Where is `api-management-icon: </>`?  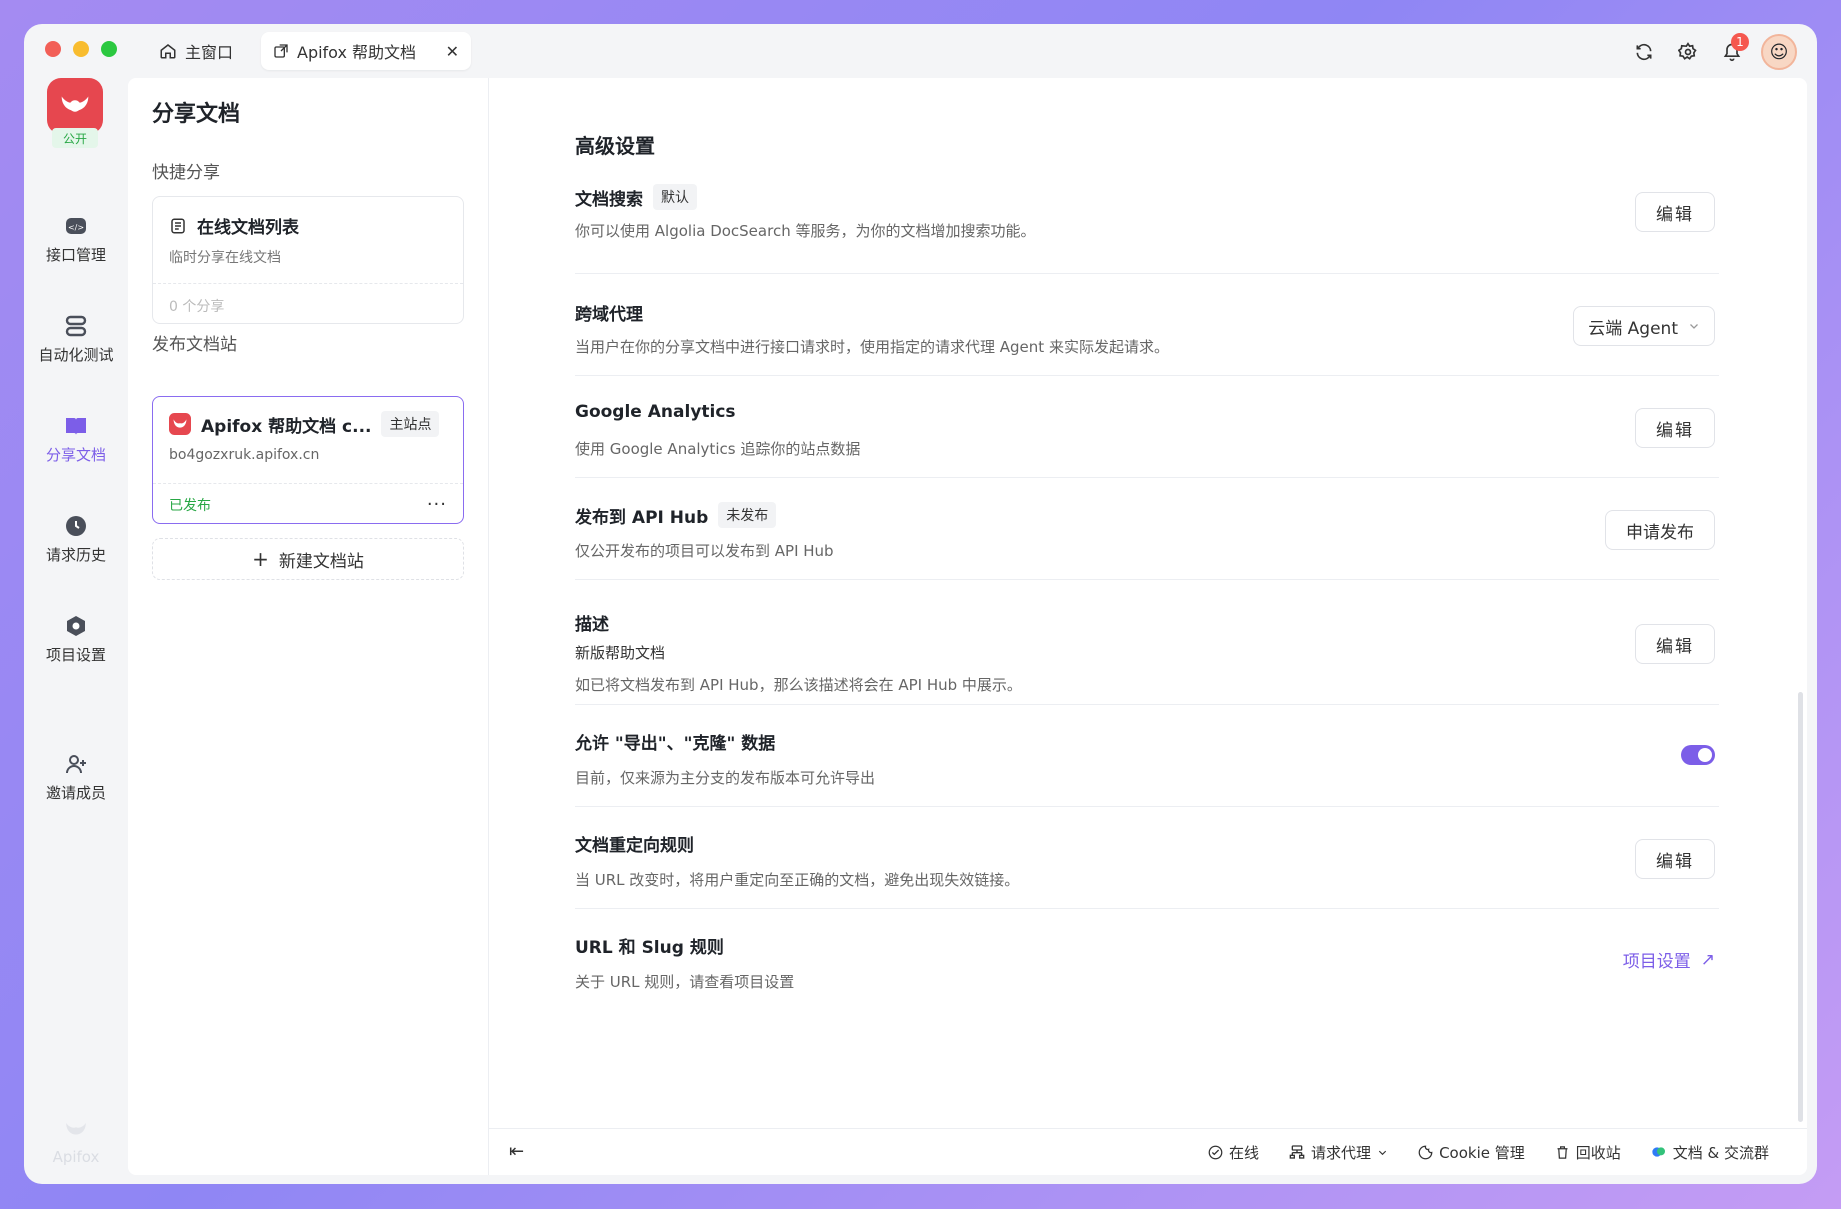 api-management-icon: </> is located at coordinates (76, 226).